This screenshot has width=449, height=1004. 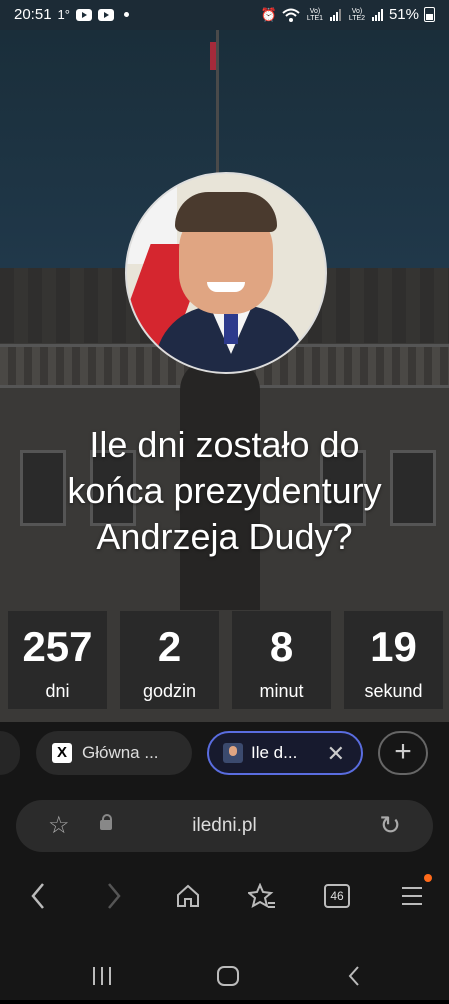 What do you see at coordinates (169, 646) in the screenshot?
I see `hours-value: 2` at bounding box center [169, 646].